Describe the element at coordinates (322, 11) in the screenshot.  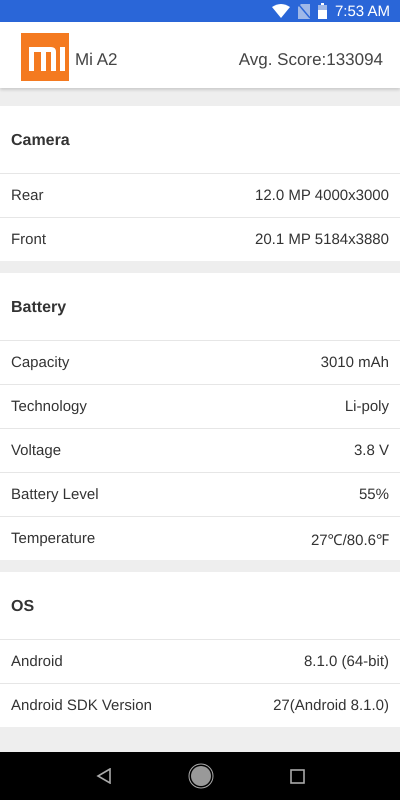
I see `battery-icon` at that location.